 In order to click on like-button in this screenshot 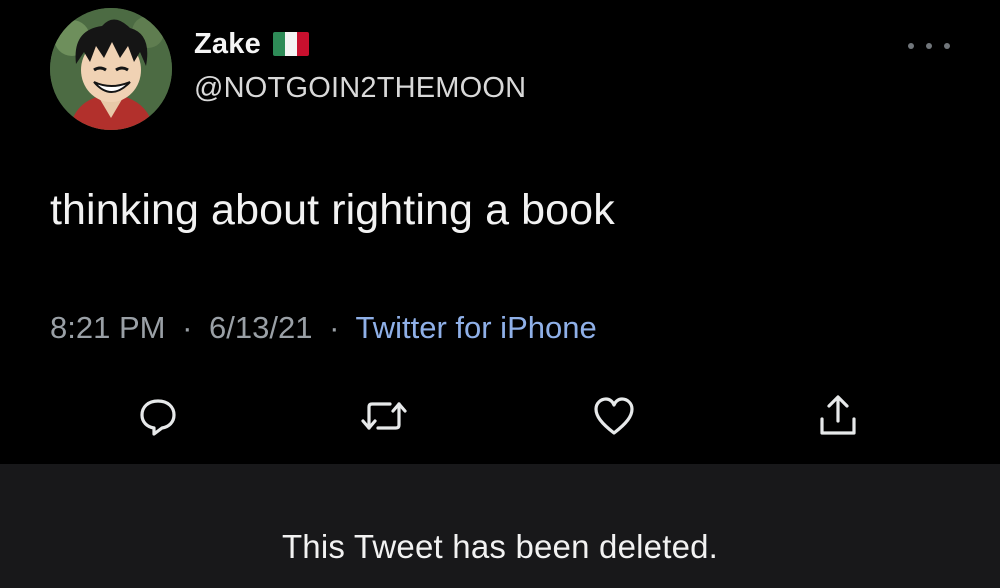, I will do `click(614, 416)`.